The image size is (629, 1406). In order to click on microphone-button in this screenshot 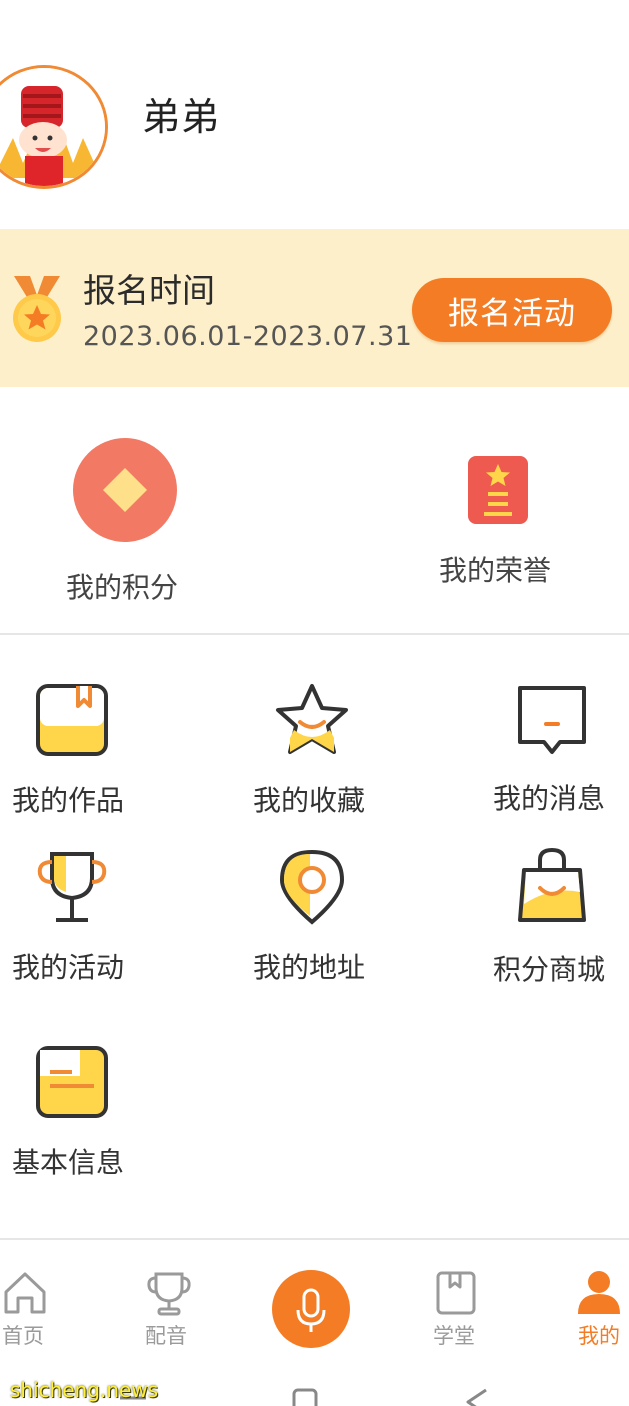, I will do `click(311, 1309)`.